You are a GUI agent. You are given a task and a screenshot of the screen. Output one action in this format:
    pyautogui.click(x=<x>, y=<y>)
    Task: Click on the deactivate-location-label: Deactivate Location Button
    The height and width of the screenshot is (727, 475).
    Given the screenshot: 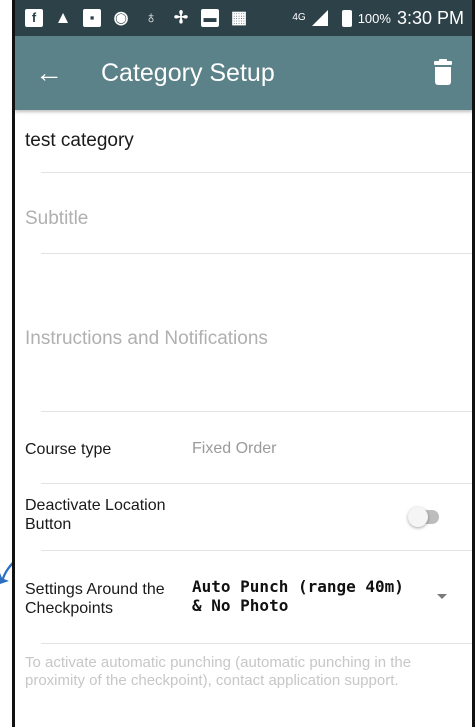 What is the action you would take?
    pyautogui.click(x=95, y=515)
    